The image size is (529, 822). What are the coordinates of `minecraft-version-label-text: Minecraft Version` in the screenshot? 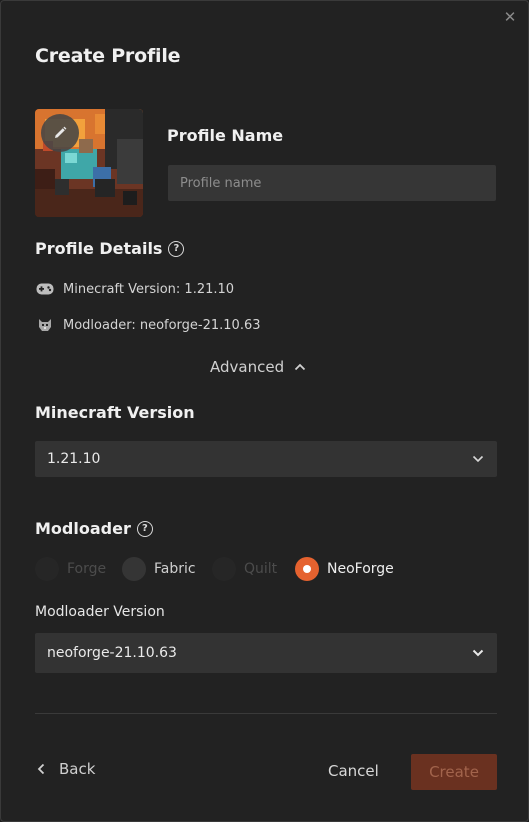 It's located at (115, 412).